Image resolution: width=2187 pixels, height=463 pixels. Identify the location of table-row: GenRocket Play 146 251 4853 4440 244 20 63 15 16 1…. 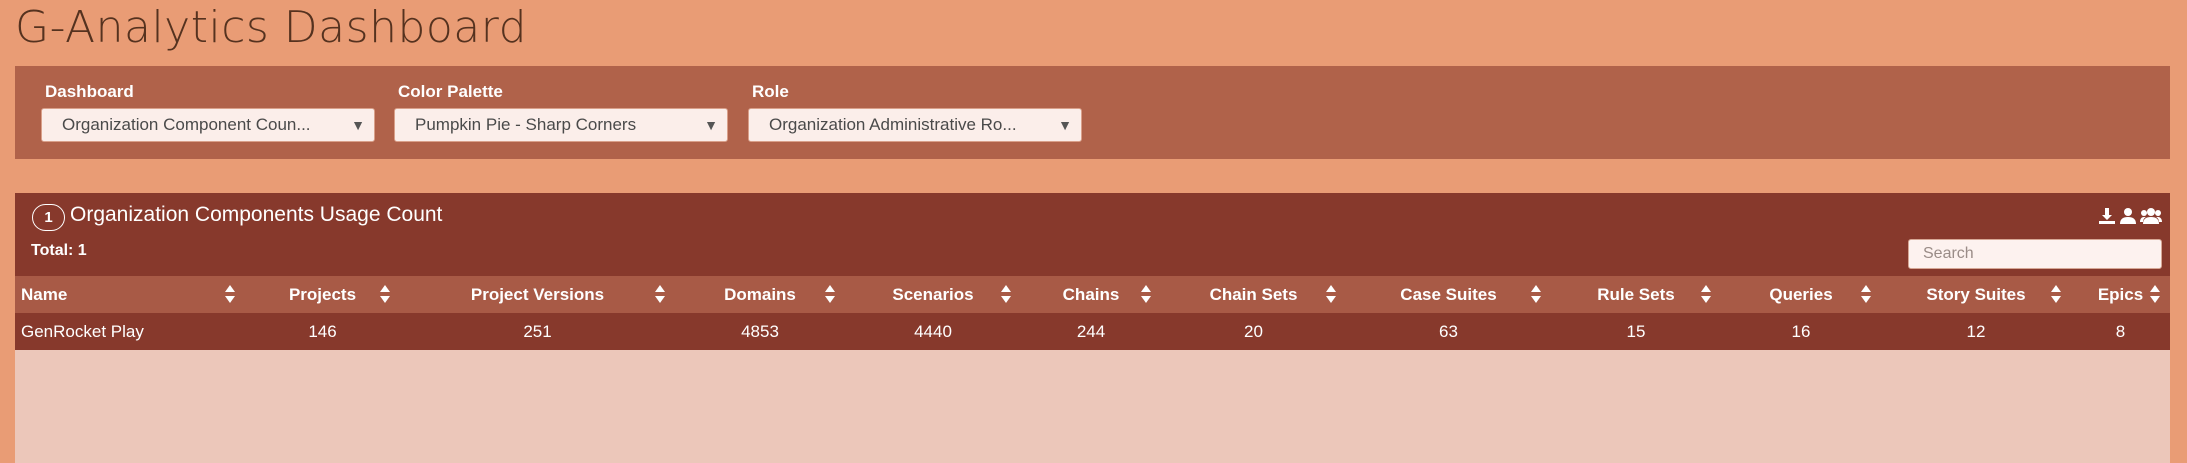
(1092, 331).